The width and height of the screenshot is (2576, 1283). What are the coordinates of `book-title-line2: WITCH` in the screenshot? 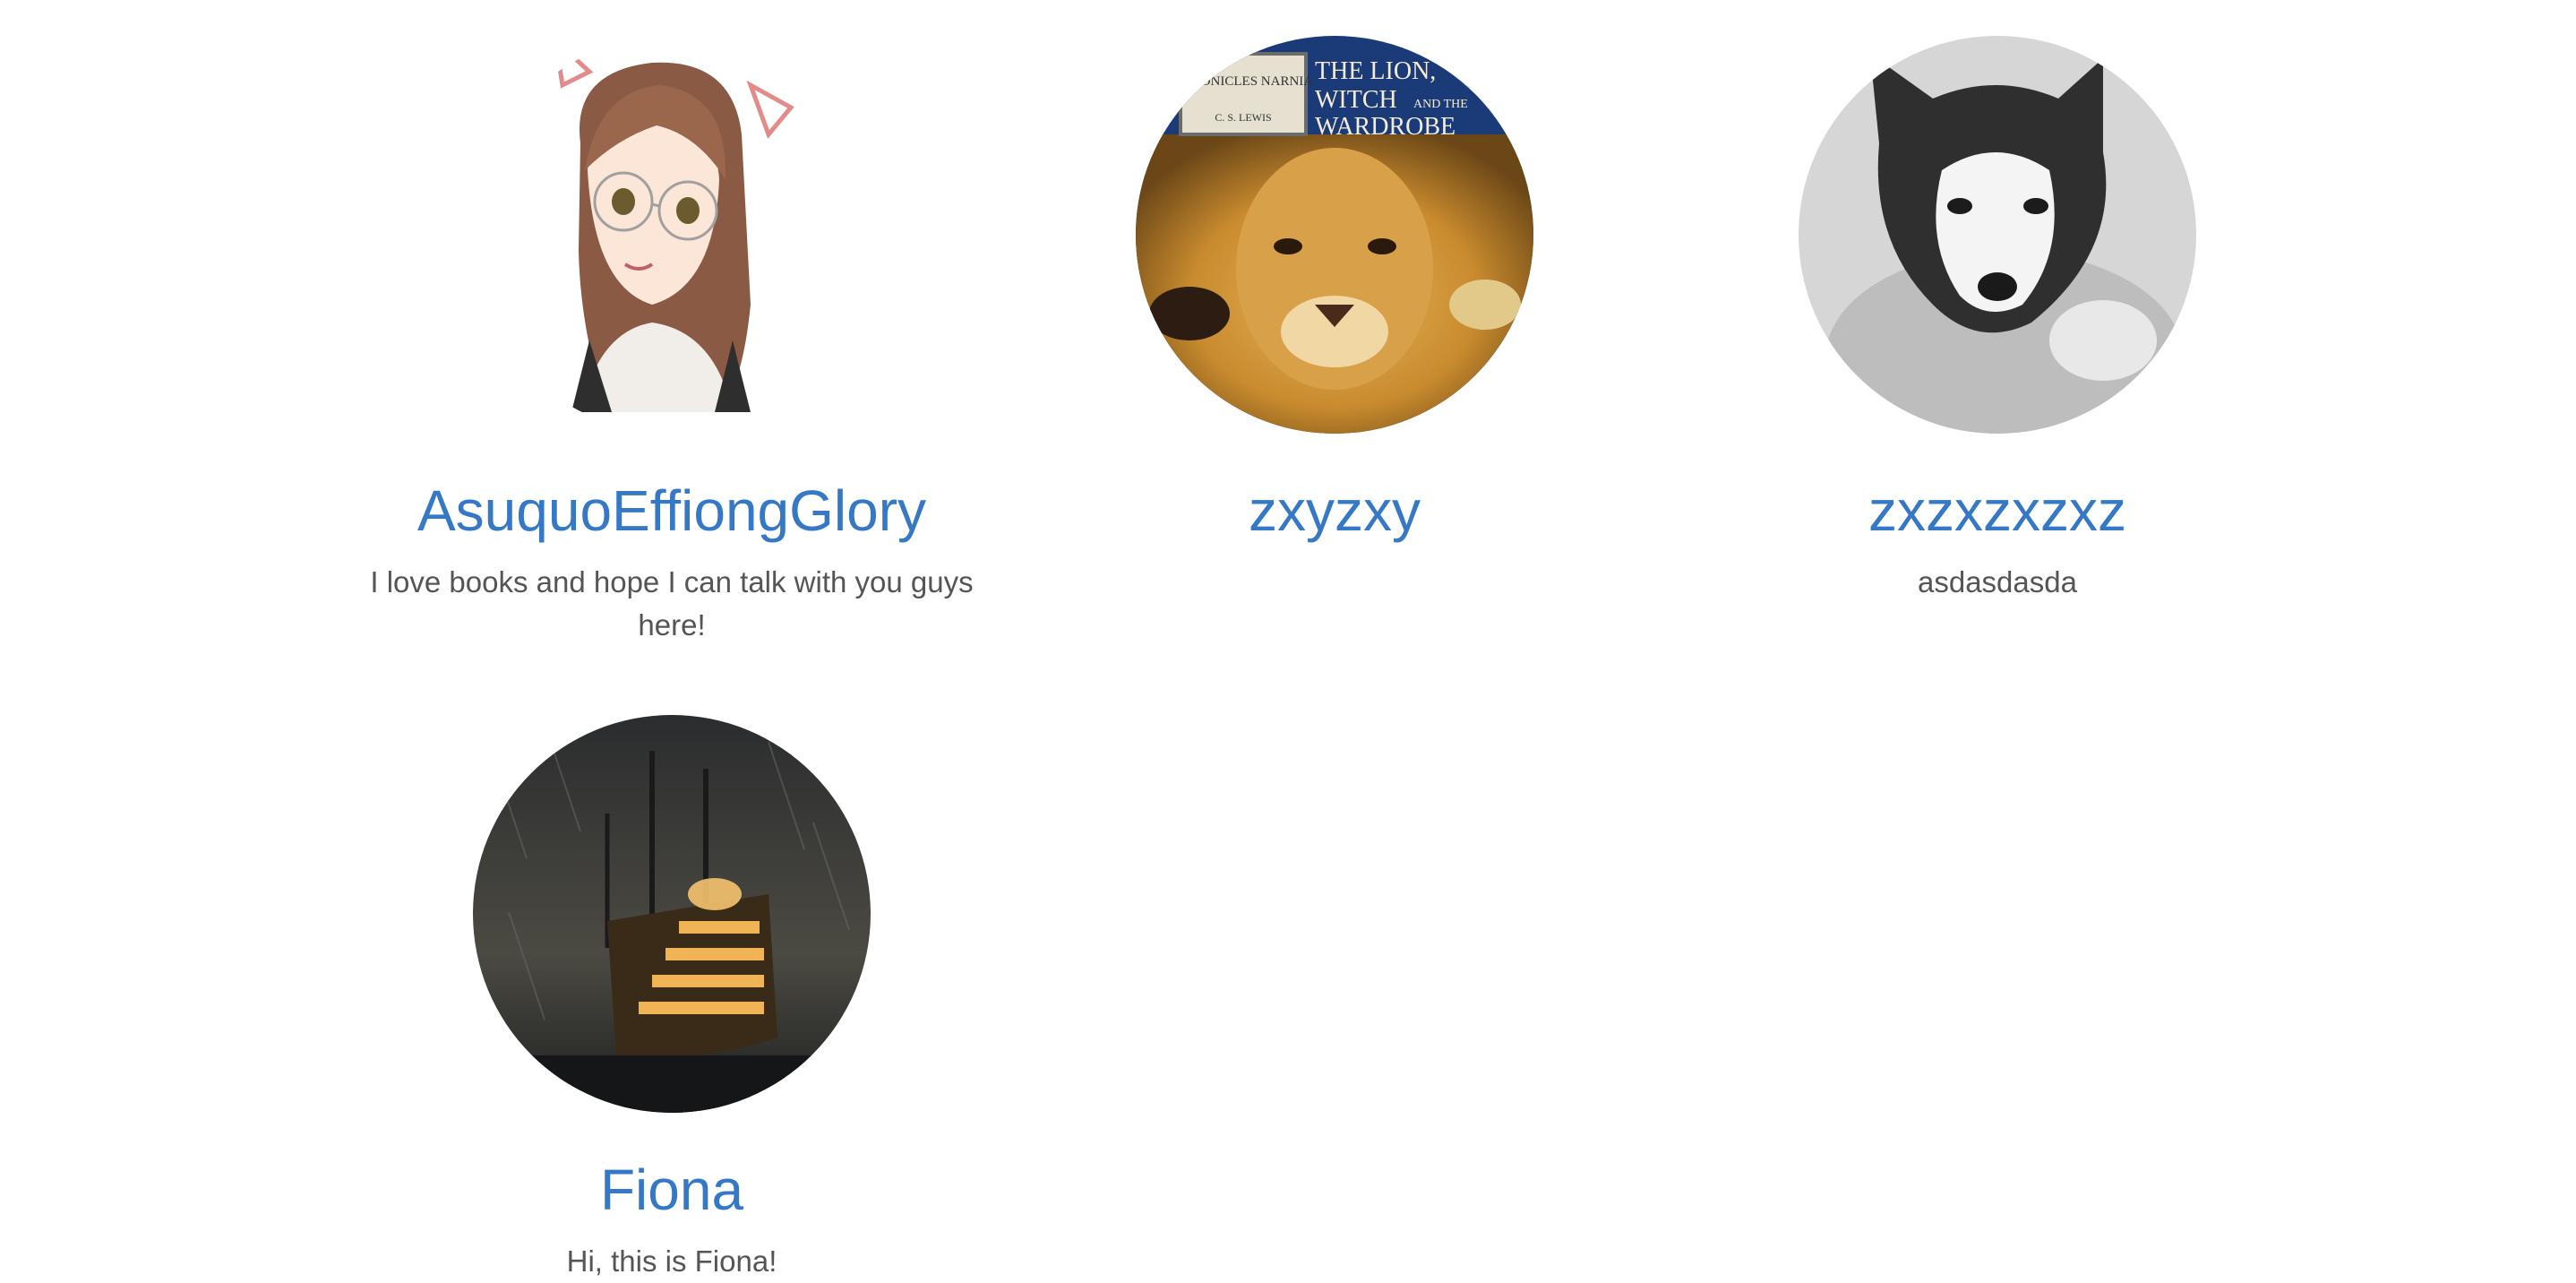 It's located at (1356, 100).